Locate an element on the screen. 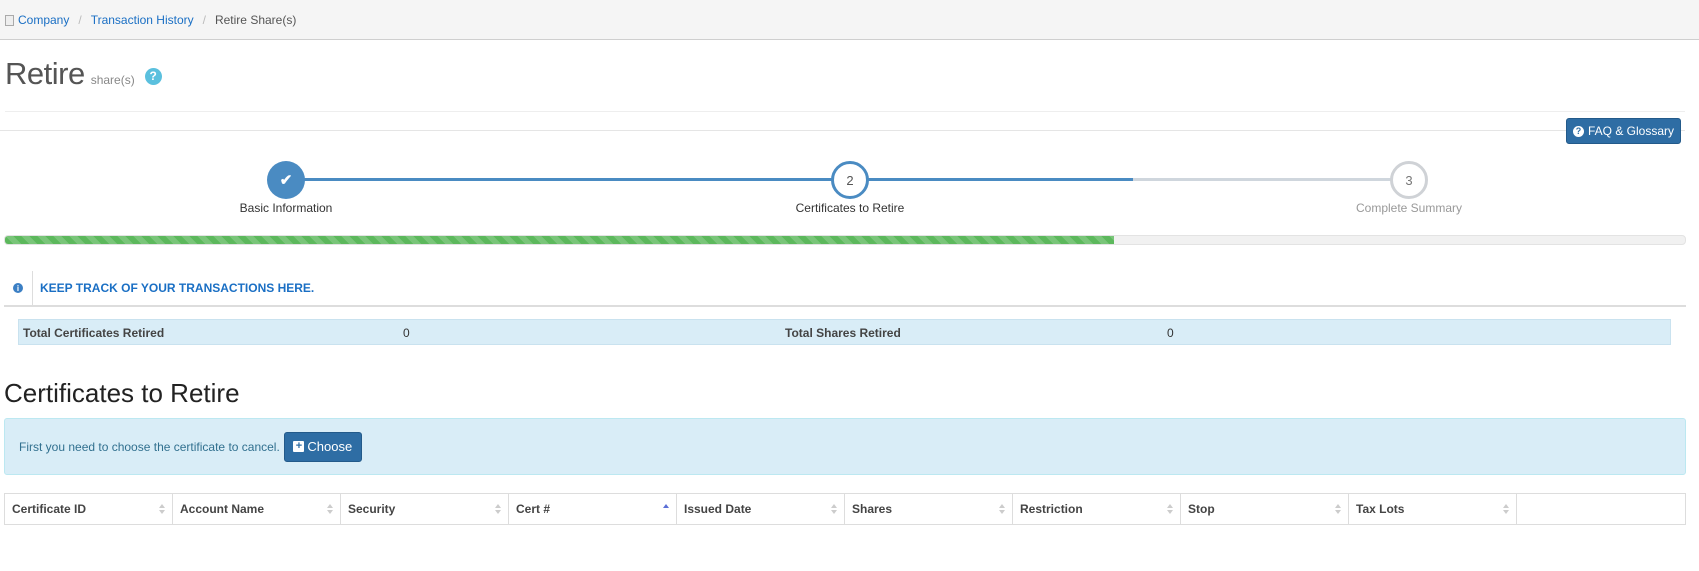 The width and height of the screenshot is (1699, 571). column-label: Shares is located at coordinates (872, 509).